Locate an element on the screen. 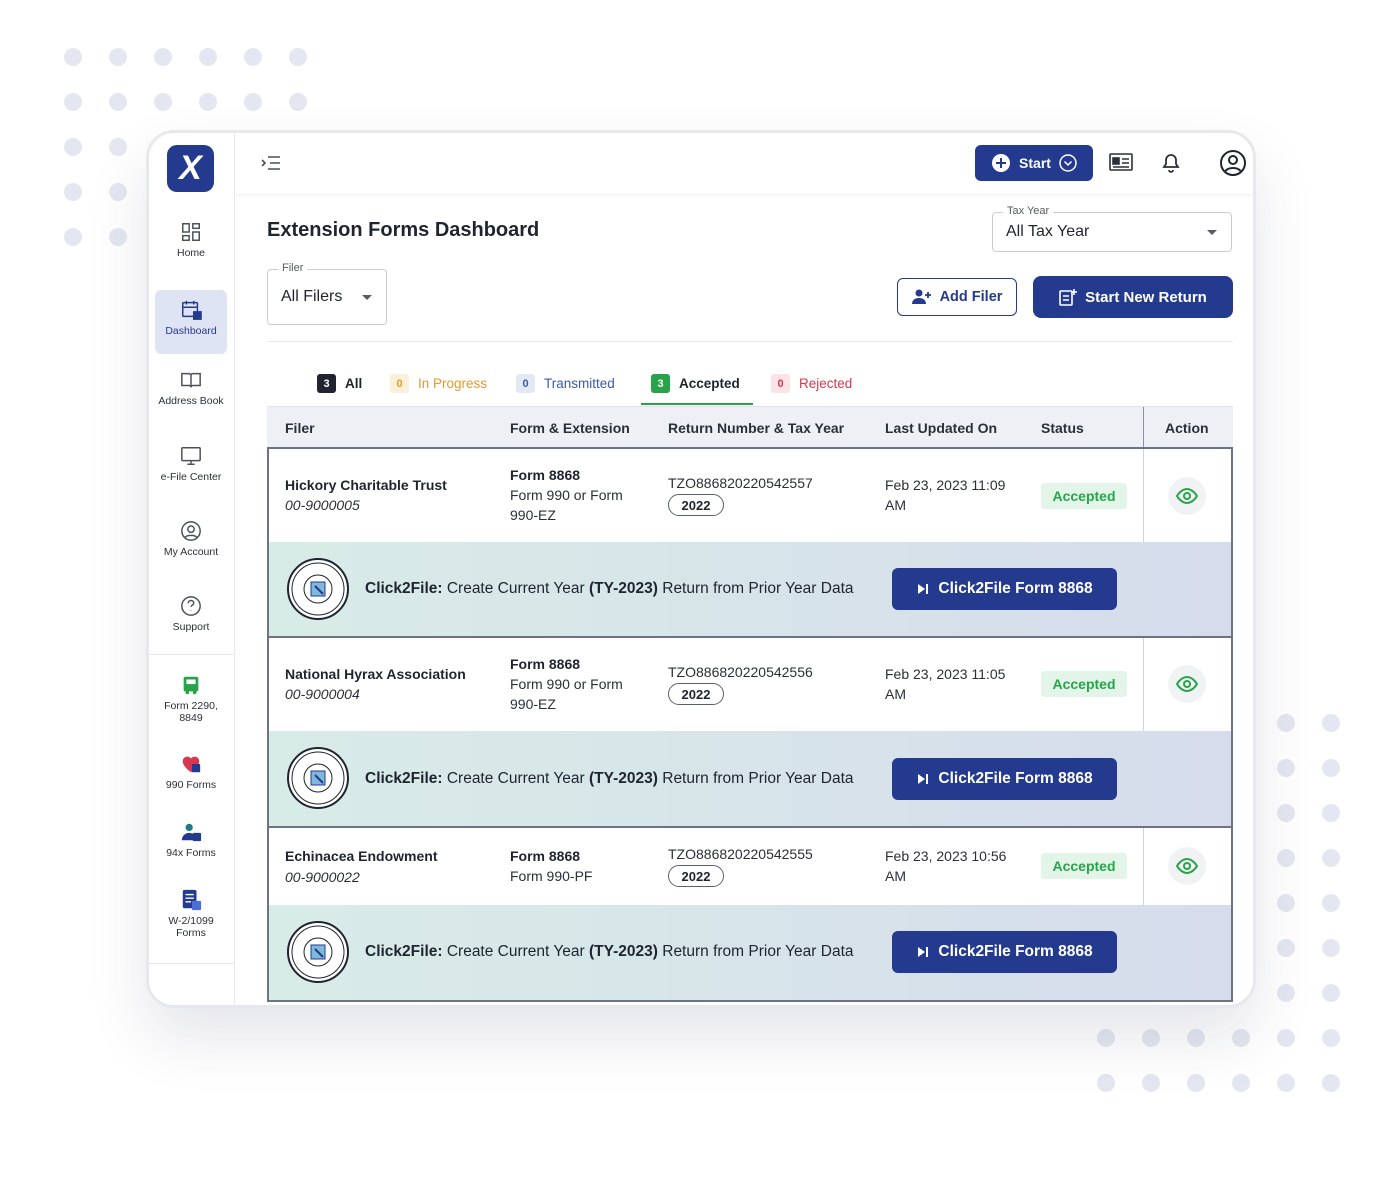 The width and height of the screenshot is (1373, 1185). divider is located at coordinates (750, 341).